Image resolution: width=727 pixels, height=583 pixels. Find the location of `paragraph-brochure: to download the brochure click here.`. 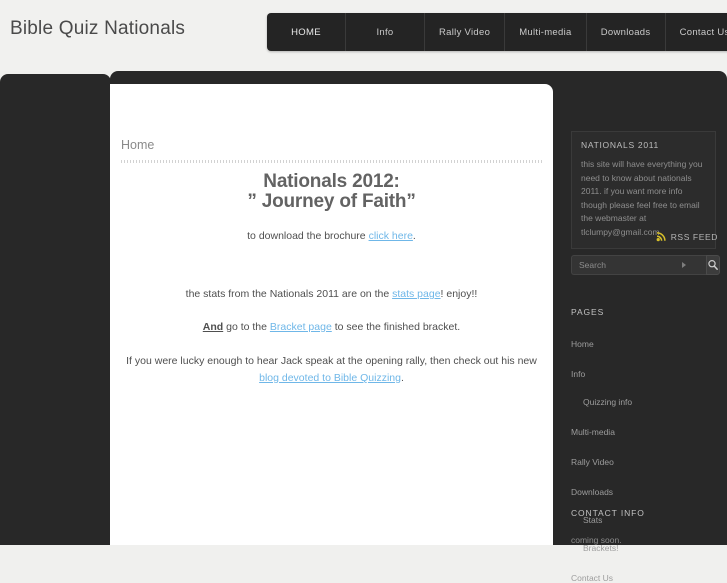

paragraph-brochure: to download the brochure click here. is located at coordinates (331, 236).